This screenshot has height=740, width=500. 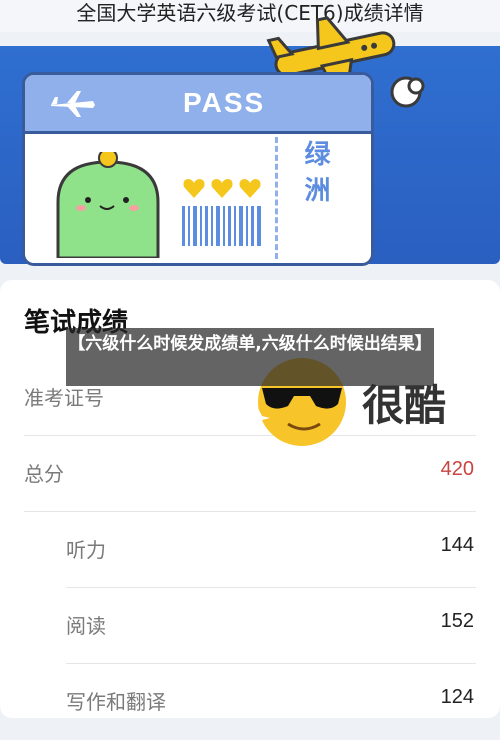 I want to click on row-value: 144, so click(x=457, y=545).